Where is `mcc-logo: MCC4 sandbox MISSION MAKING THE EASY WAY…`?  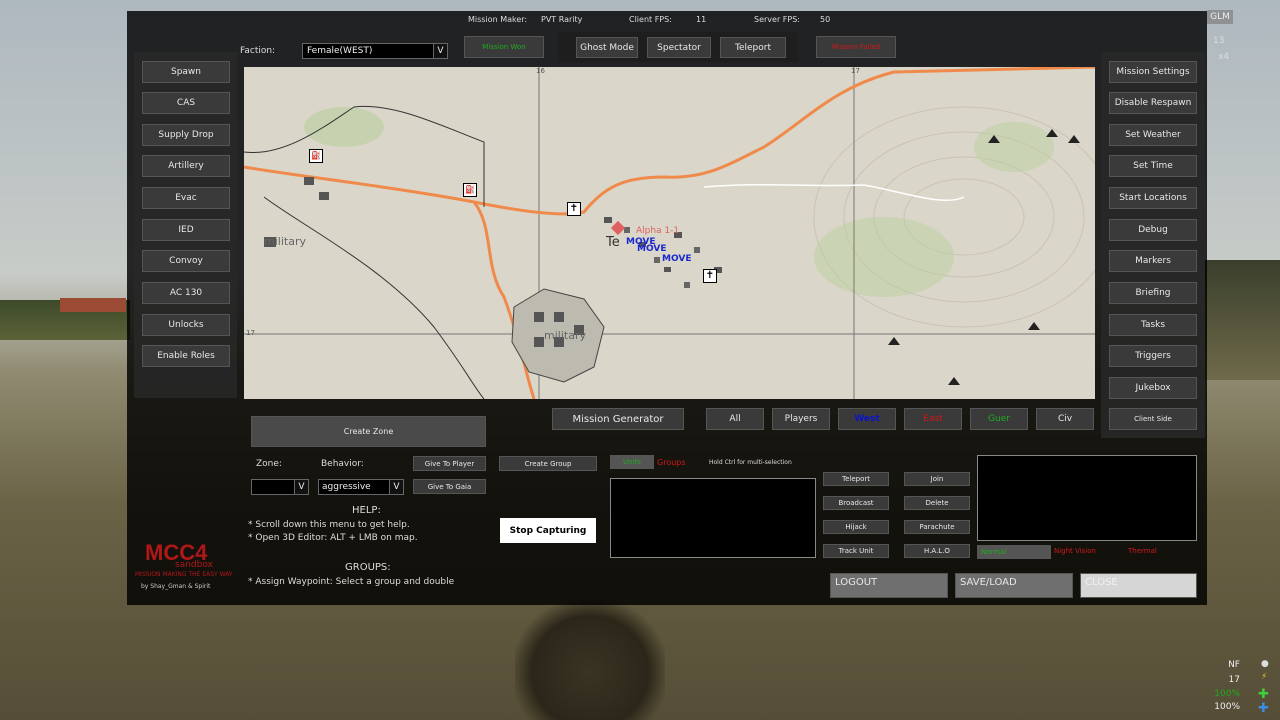
mcc-logo: MCC4 sandbox MISSION MAKING THE EASY WAY… is located at coordinates (189, 568).